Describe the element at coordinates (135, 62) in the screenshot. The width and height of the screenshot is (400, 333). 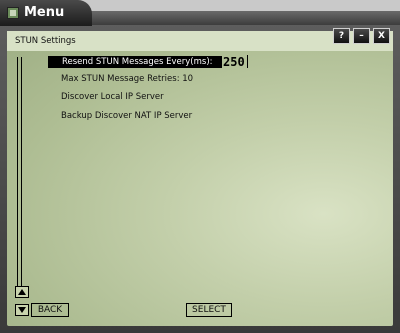
I see `menu-item-resend-stun: Resend STUN Messages Every(ms):` at that location.